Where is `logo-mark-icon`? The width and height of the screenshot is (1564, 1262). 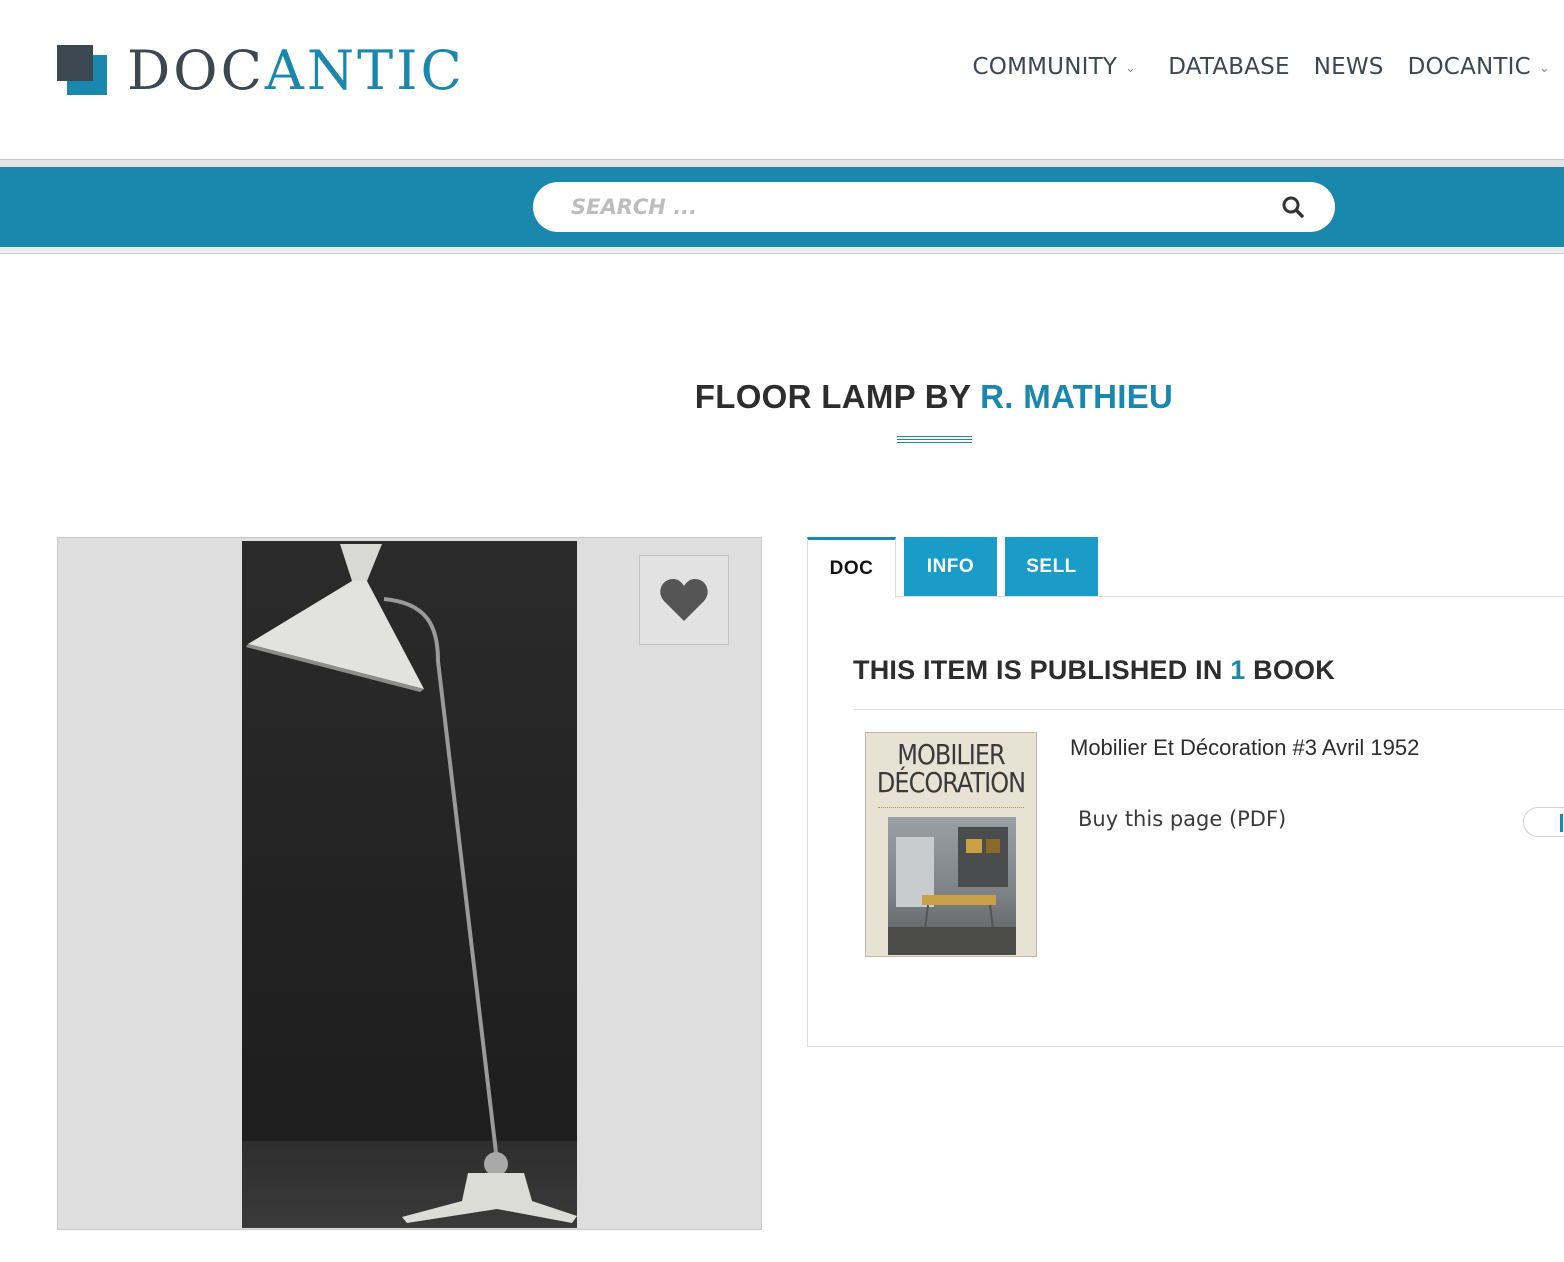 logo-mark-icon is located at coordinates (83, 71).